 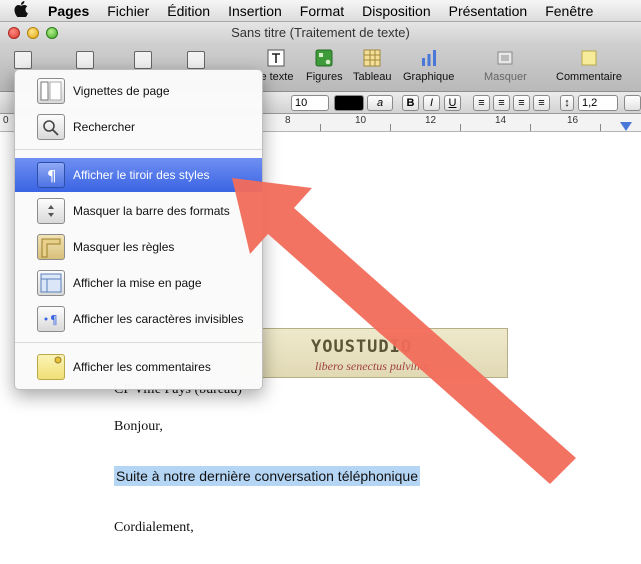 What do you see at coordinates (598, 103) in the screenshot?
I see `line-spacing-select: 1,2` at bounding box center [598, 103].